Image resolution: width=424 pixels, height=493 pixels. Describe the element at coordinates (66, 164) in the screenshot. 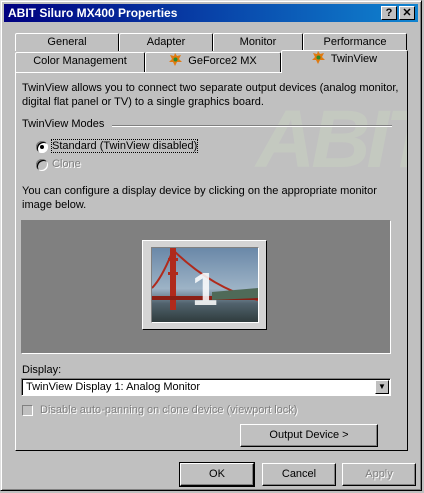

I see `radio-clone-label: Clone` at that location.